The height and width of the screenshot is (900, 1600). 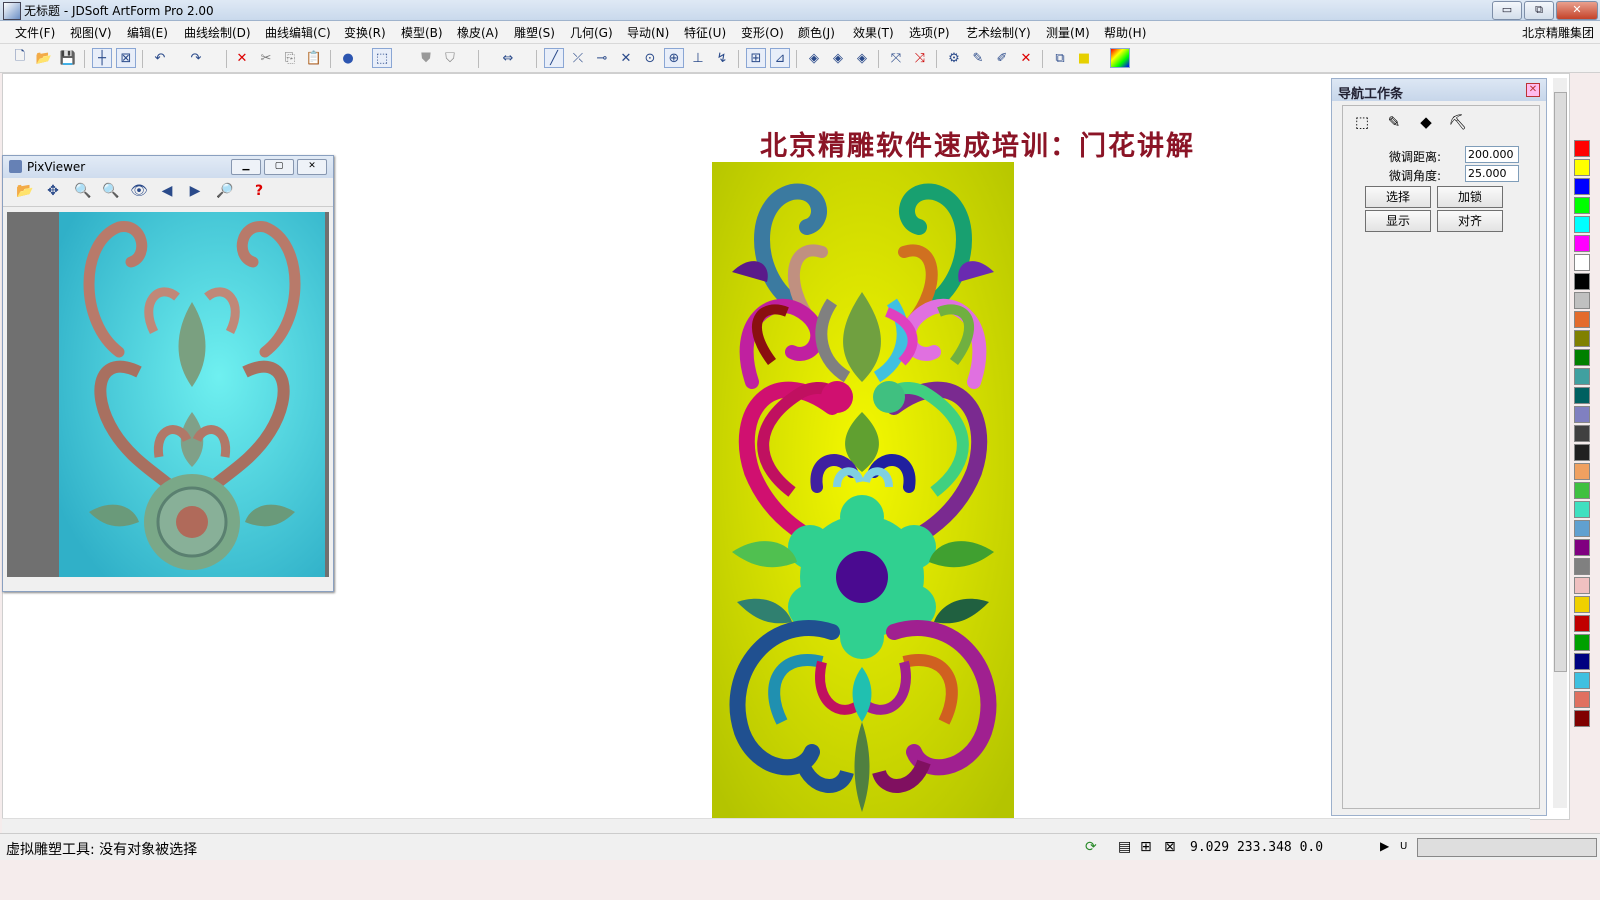 I want to click on distance-field: 200.000, so click(x=1492, y=154).